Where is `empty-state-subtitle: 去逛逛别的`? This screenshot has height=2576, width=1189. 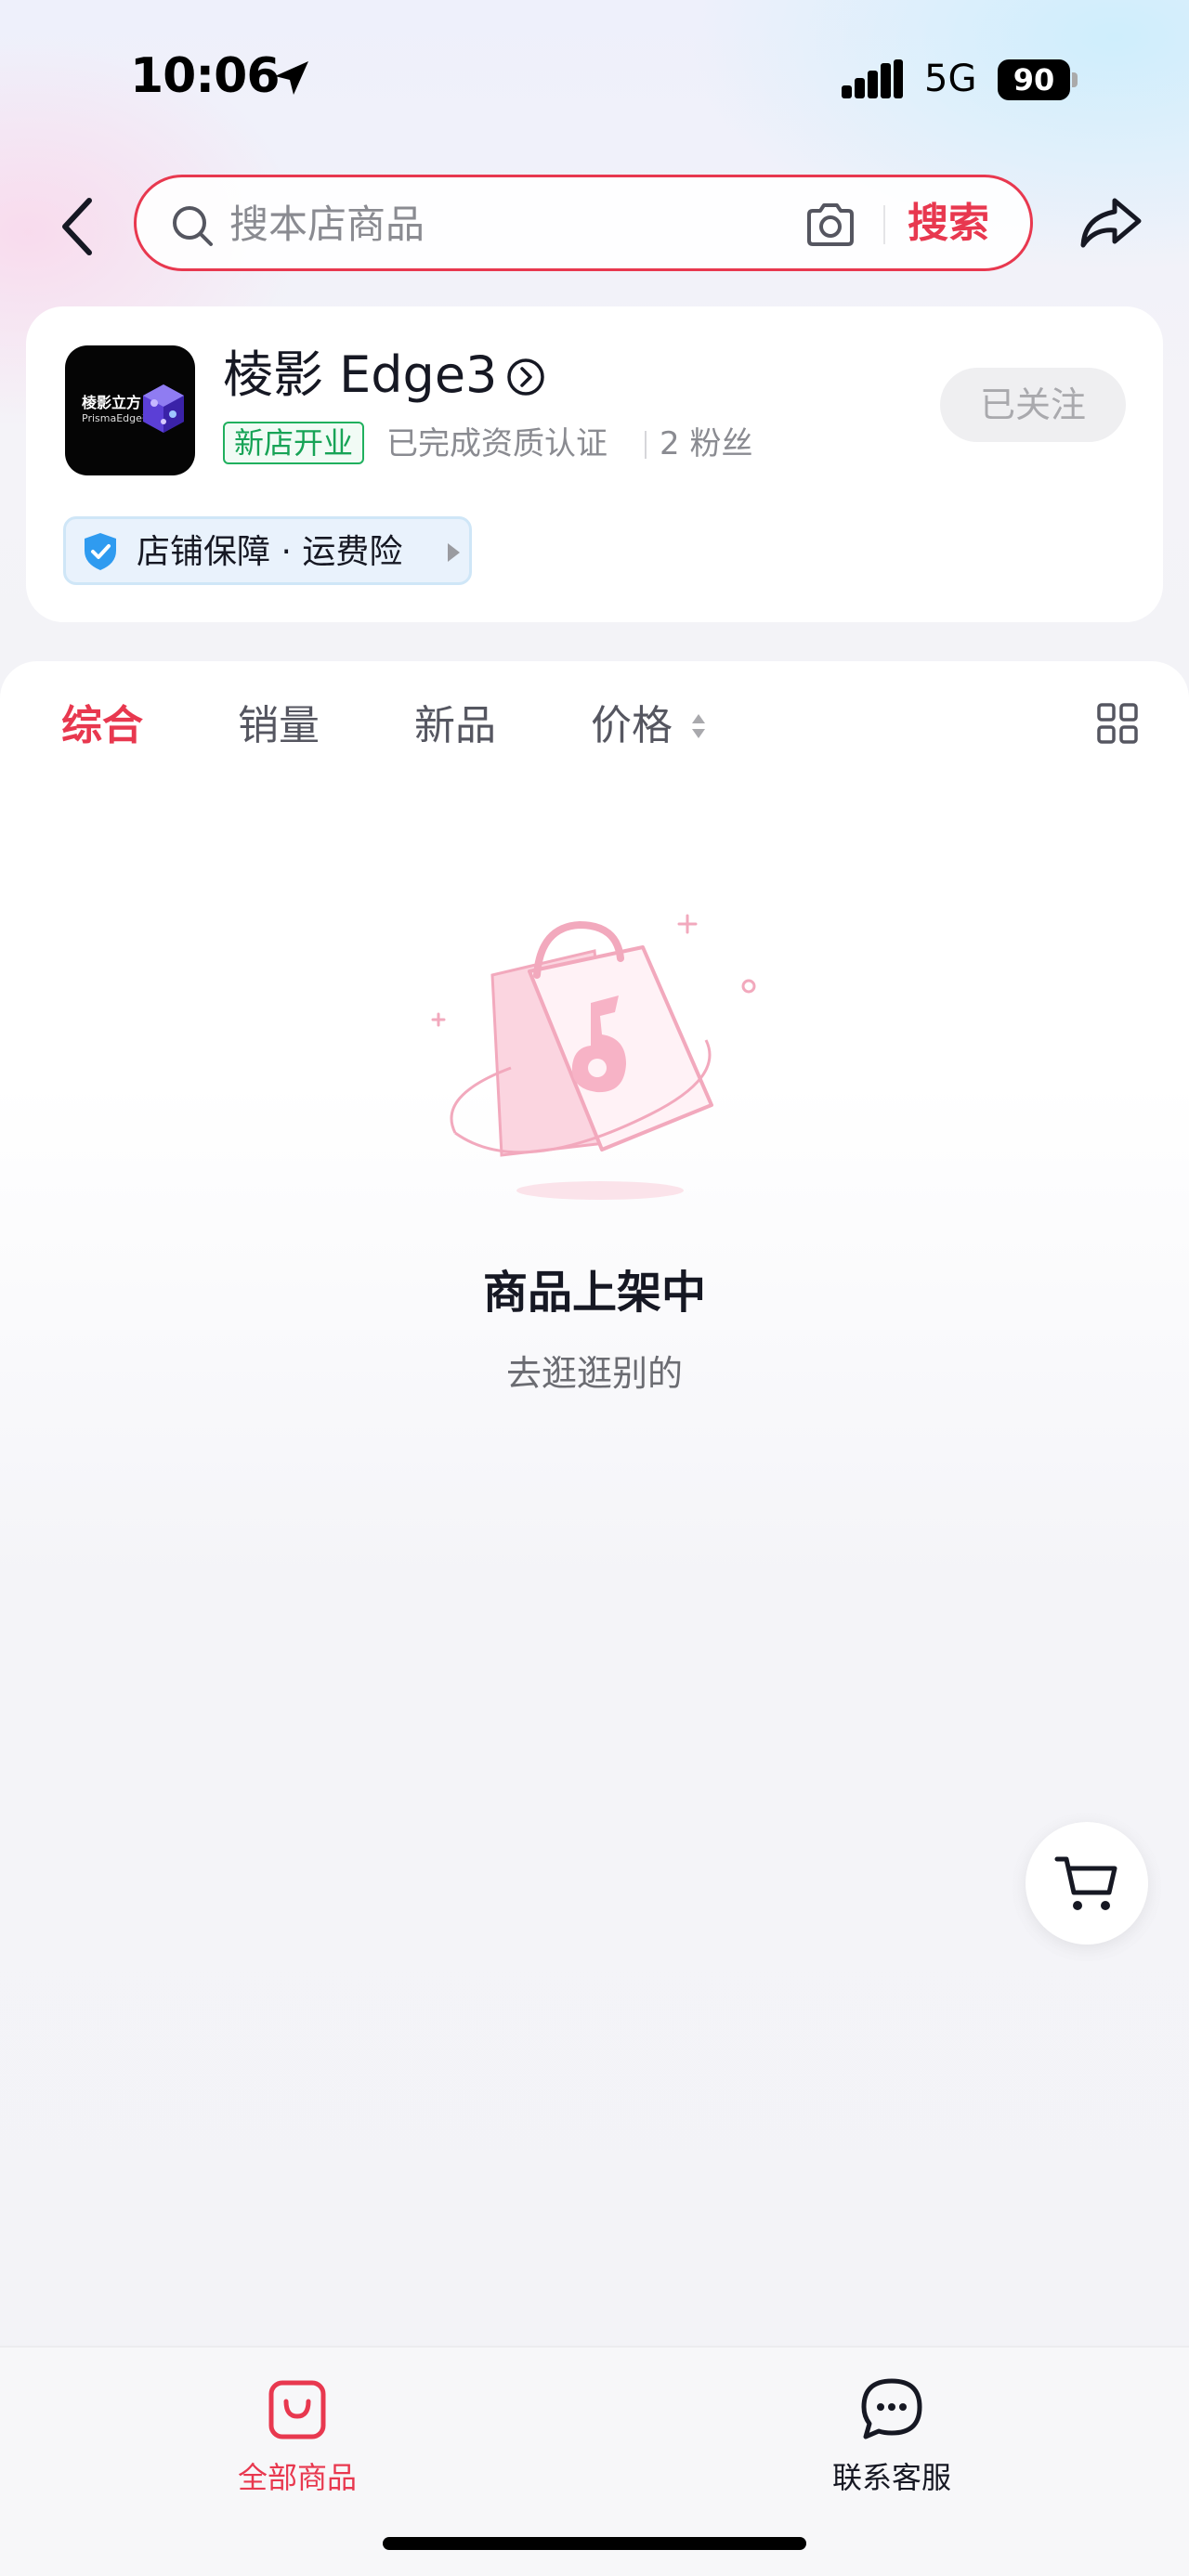
empty-state-subtitle: 去逛逛别的 is located at coordinates (594, 1370).